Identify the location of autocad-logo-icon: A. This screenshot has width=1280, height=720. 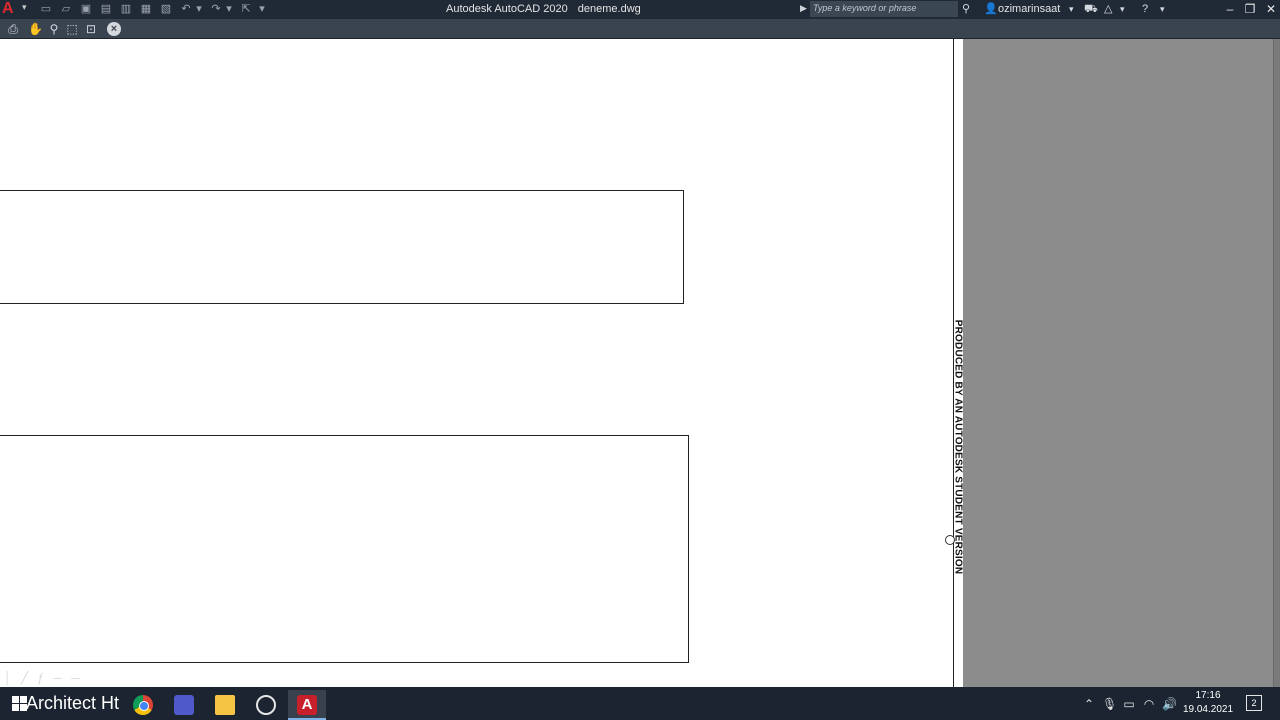
(8, 8).